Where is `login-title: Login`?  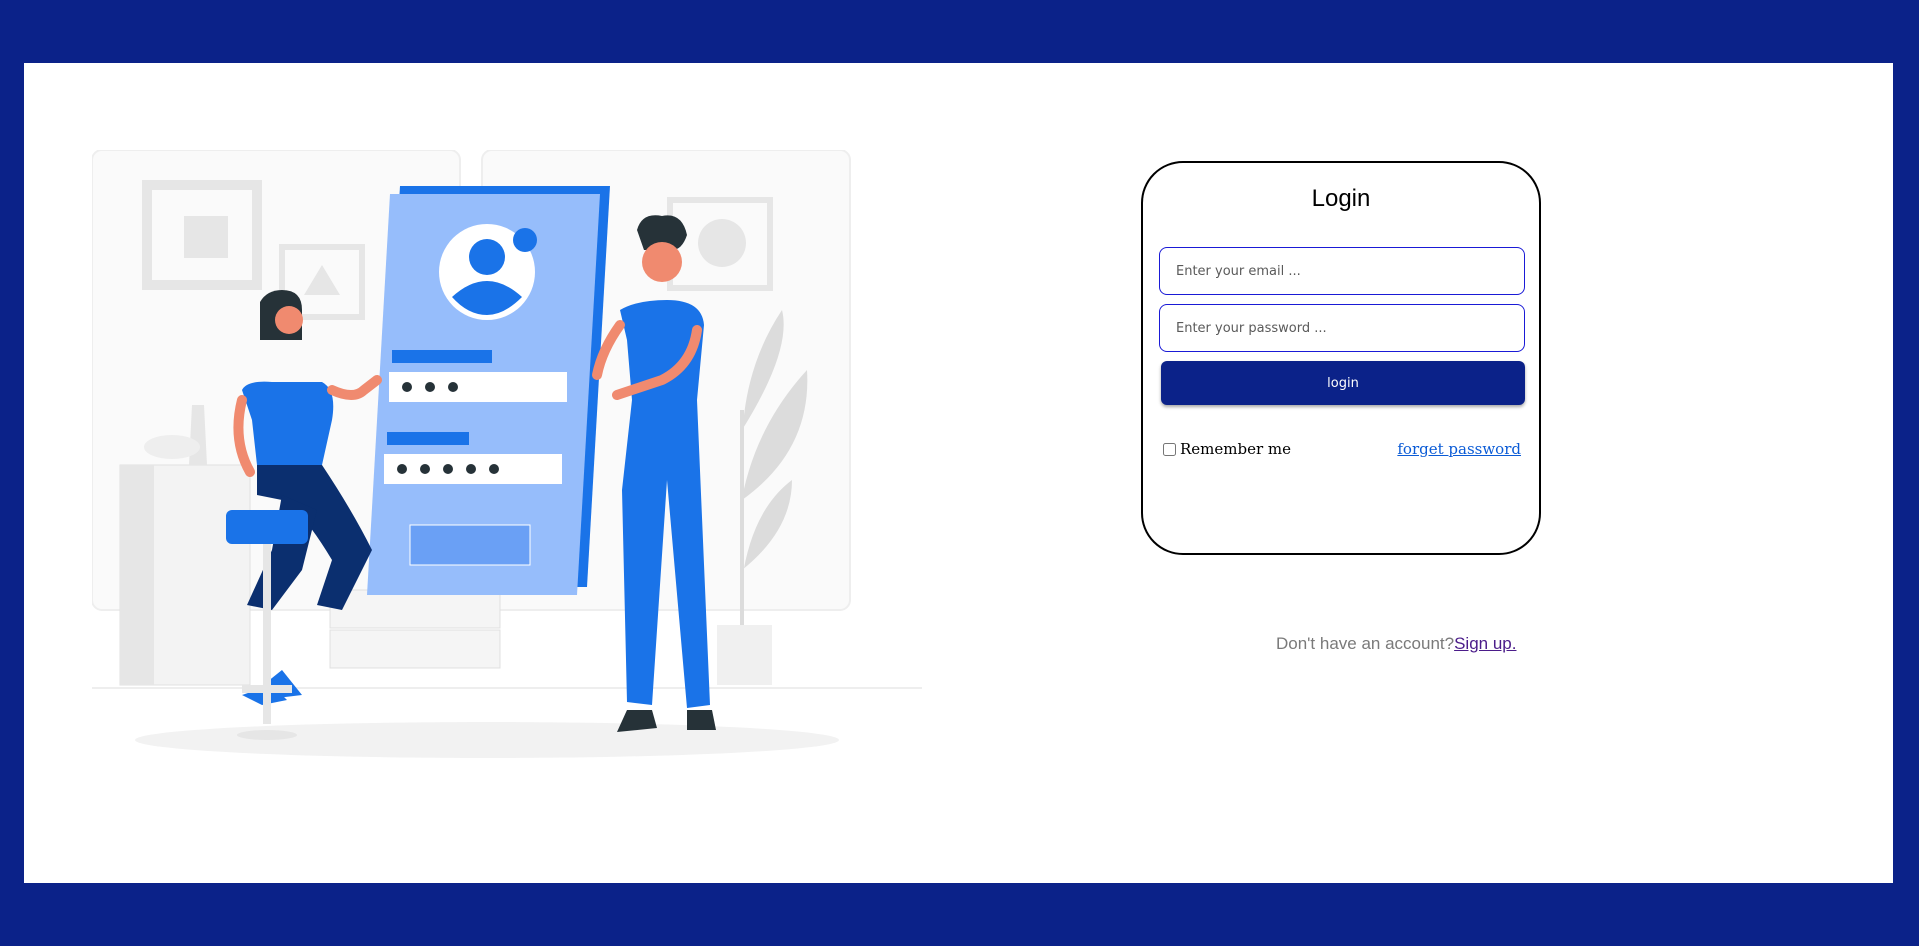
login-title: Login is located at coordinates (1341, 198).